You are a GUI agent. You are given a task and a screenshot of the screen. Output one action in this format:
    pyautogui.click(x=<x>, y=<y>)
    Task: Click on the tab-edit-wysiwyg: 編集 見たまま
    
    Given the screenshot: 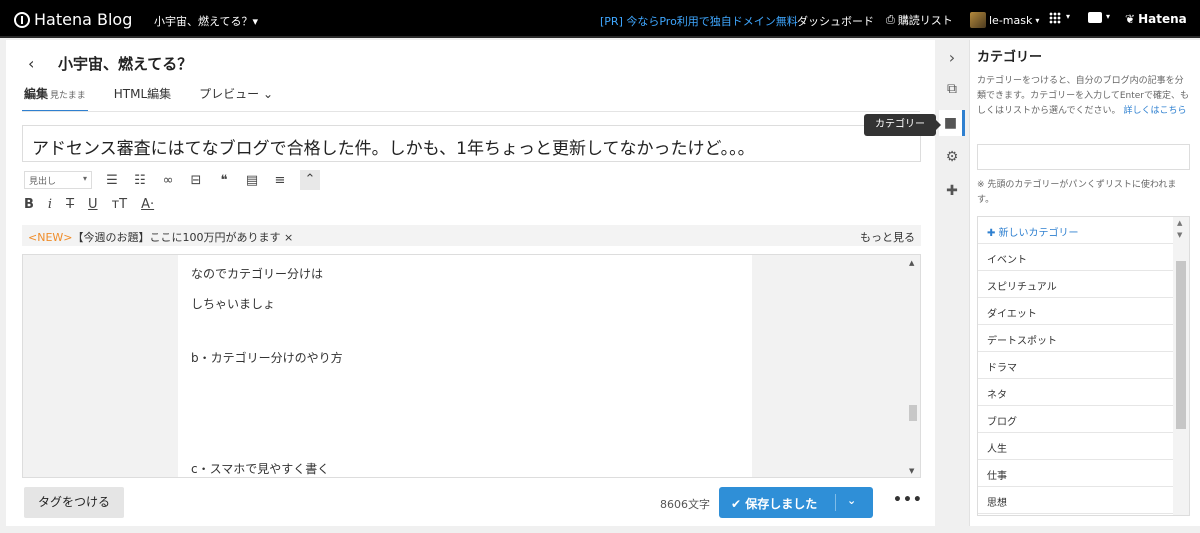 What is the action you would take?
    pyautogui.click(x=55, y=99)
    